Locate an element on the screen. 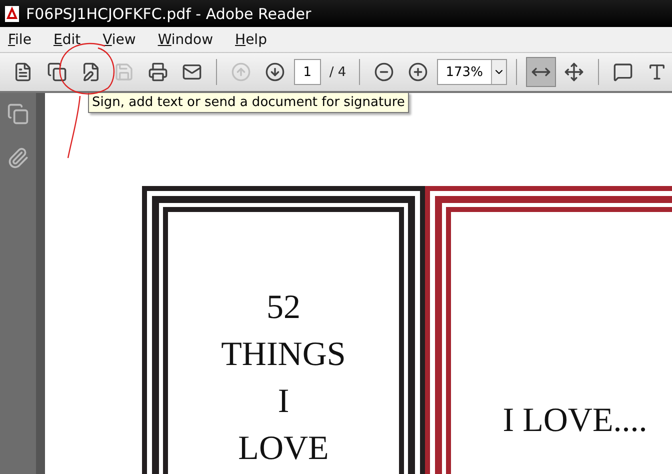  window-title: F06PSJ1HCJOFKFC.pdf - Adobe Reader is located at coordinates (169, 13).